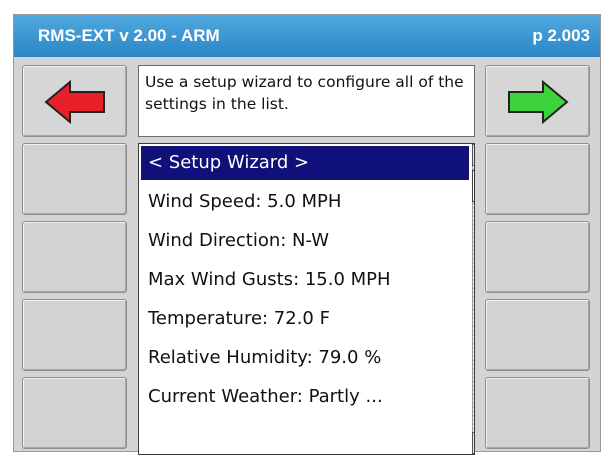  I want to click on right-arrow-icon, so click(538, 102).